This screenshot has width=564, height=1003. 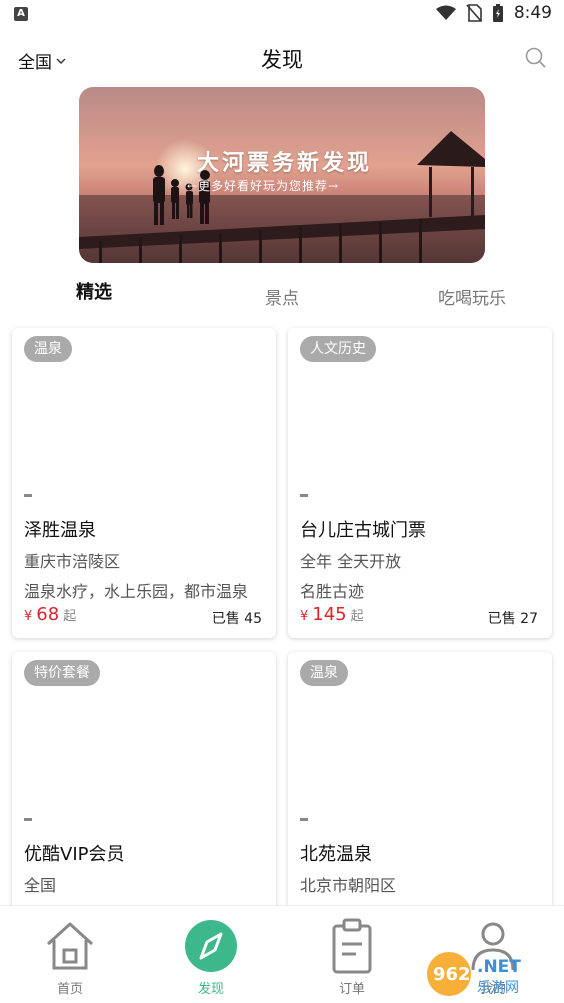 What do you see at coordinates (263, 186) in the screenshot?
I see `banner-subtitle: ←更多好看好玩为您推荐→` at bounding box center [263, 186].